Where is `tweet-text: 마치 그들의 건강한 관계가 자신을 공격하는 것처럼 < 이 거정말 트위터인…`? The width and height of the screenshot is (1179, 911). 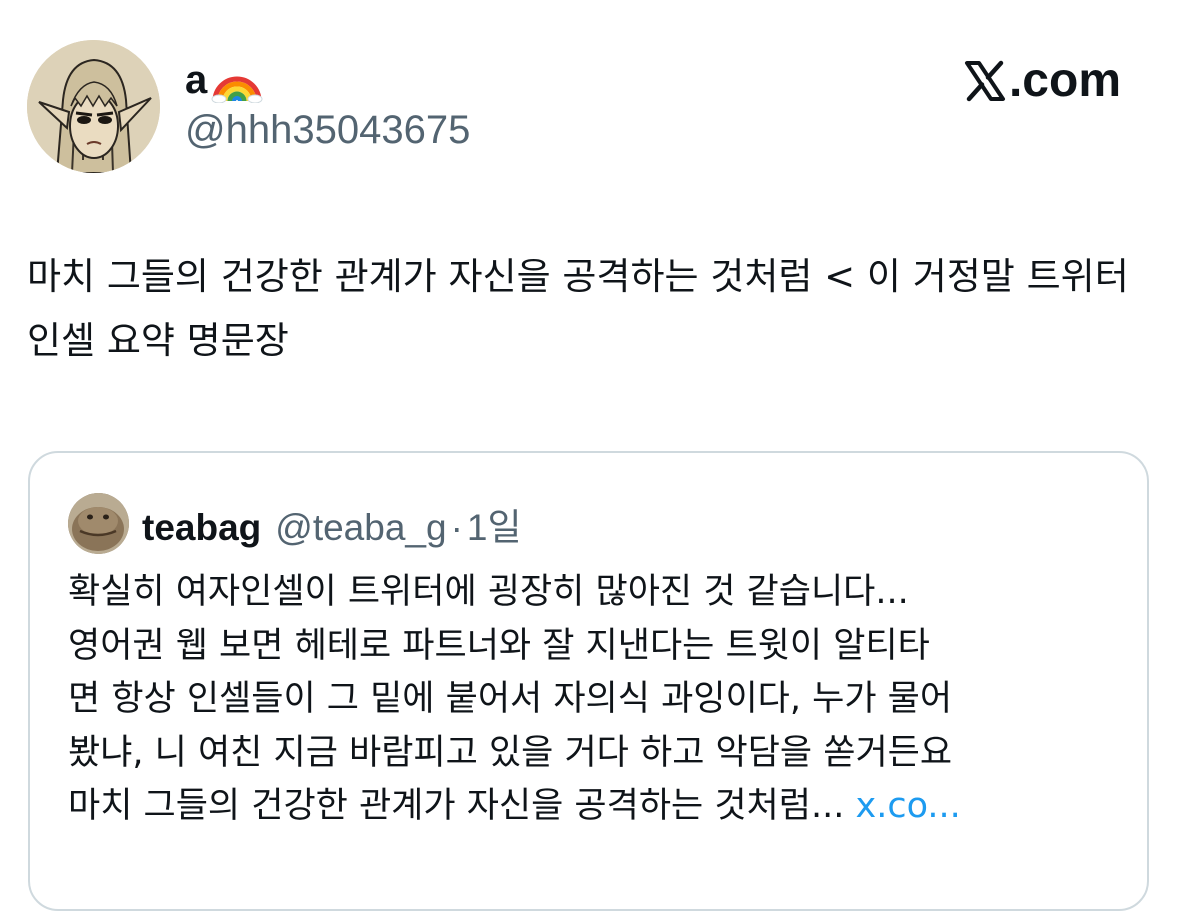 tweet-text: 마치 그들의 건강한 관계가 자신을 공격하는 것처럼 < 이 거정말 트위터인… is located at coordinates (578, 308).